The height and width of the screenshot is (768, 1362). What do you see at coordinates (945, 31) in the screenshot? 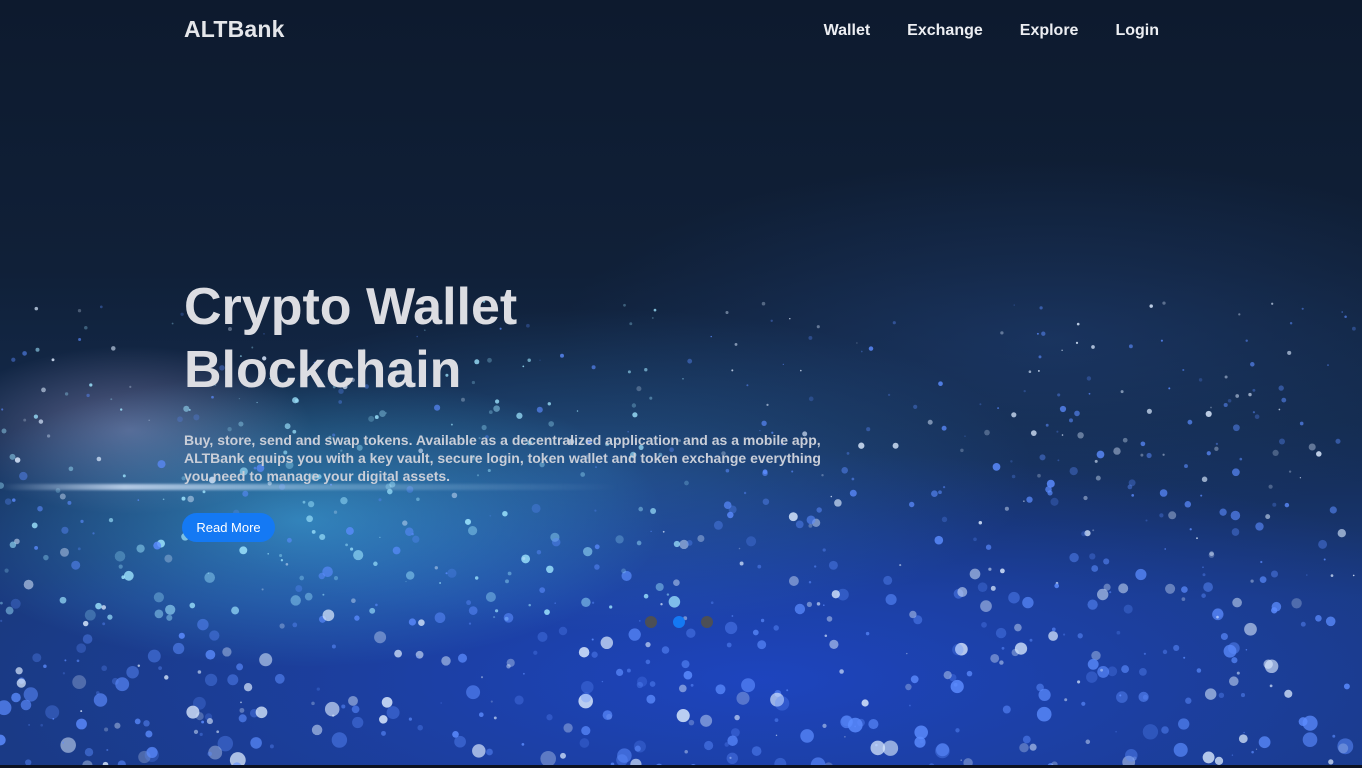
I see `nav-link-exchange: Exchange` at bounding box center [945, 31].